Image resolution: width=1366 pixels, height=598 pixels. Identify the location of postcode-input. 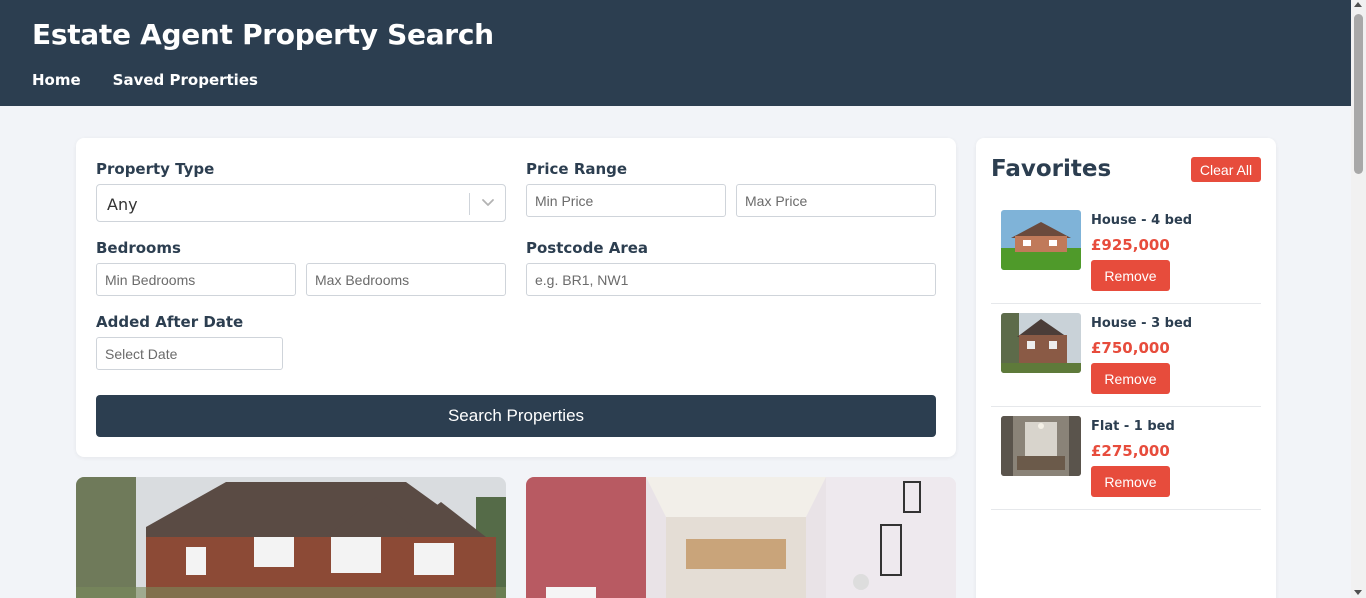
(731, 279).